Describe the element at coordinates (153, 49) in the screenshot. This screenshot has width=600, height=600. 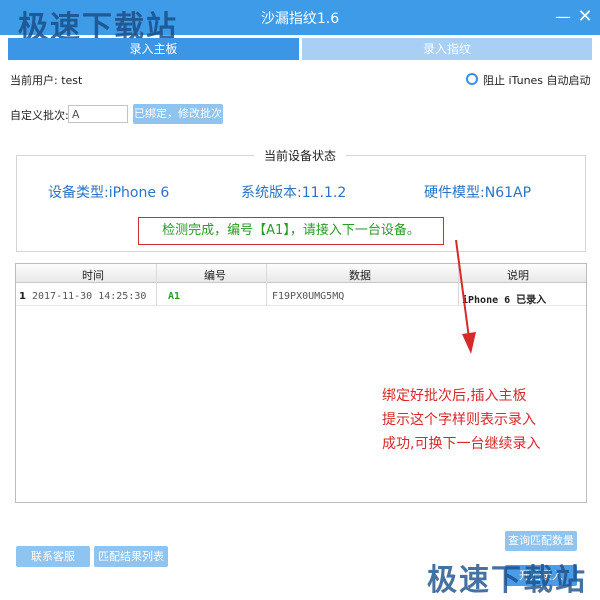
I see `tab-record-mainboard: 录入主板` at that location.